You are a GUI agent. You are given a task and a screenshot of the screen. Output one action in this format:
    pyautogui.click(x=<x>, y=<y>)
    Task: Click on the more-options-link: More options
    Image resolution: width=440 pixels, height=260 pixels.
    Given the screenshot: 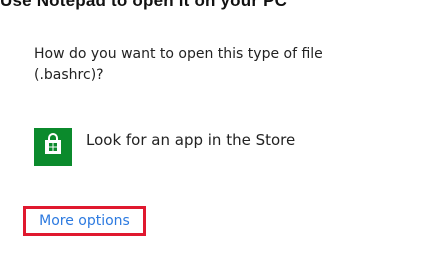 What is the action you would take?
    pyautogui.click(x=84, y=221)
    